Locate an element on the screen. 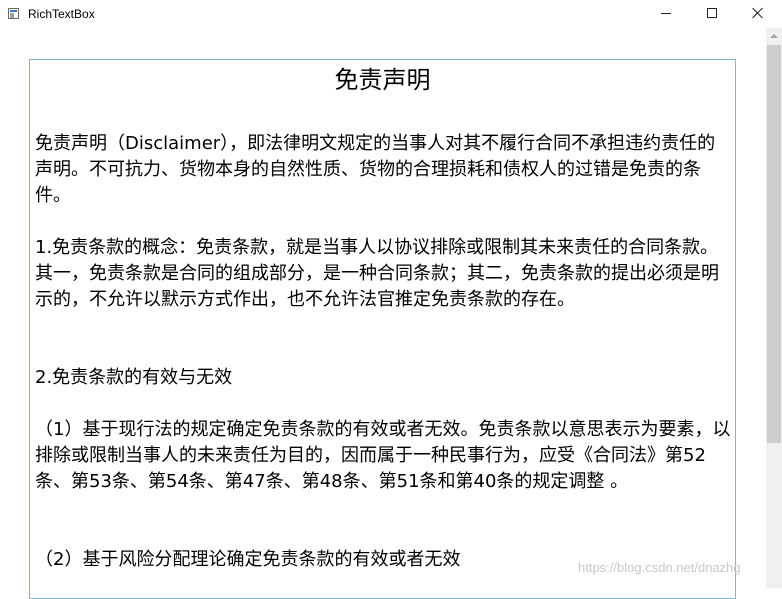  scroll-up-arrow-icon is located at coordinates (774, 36).